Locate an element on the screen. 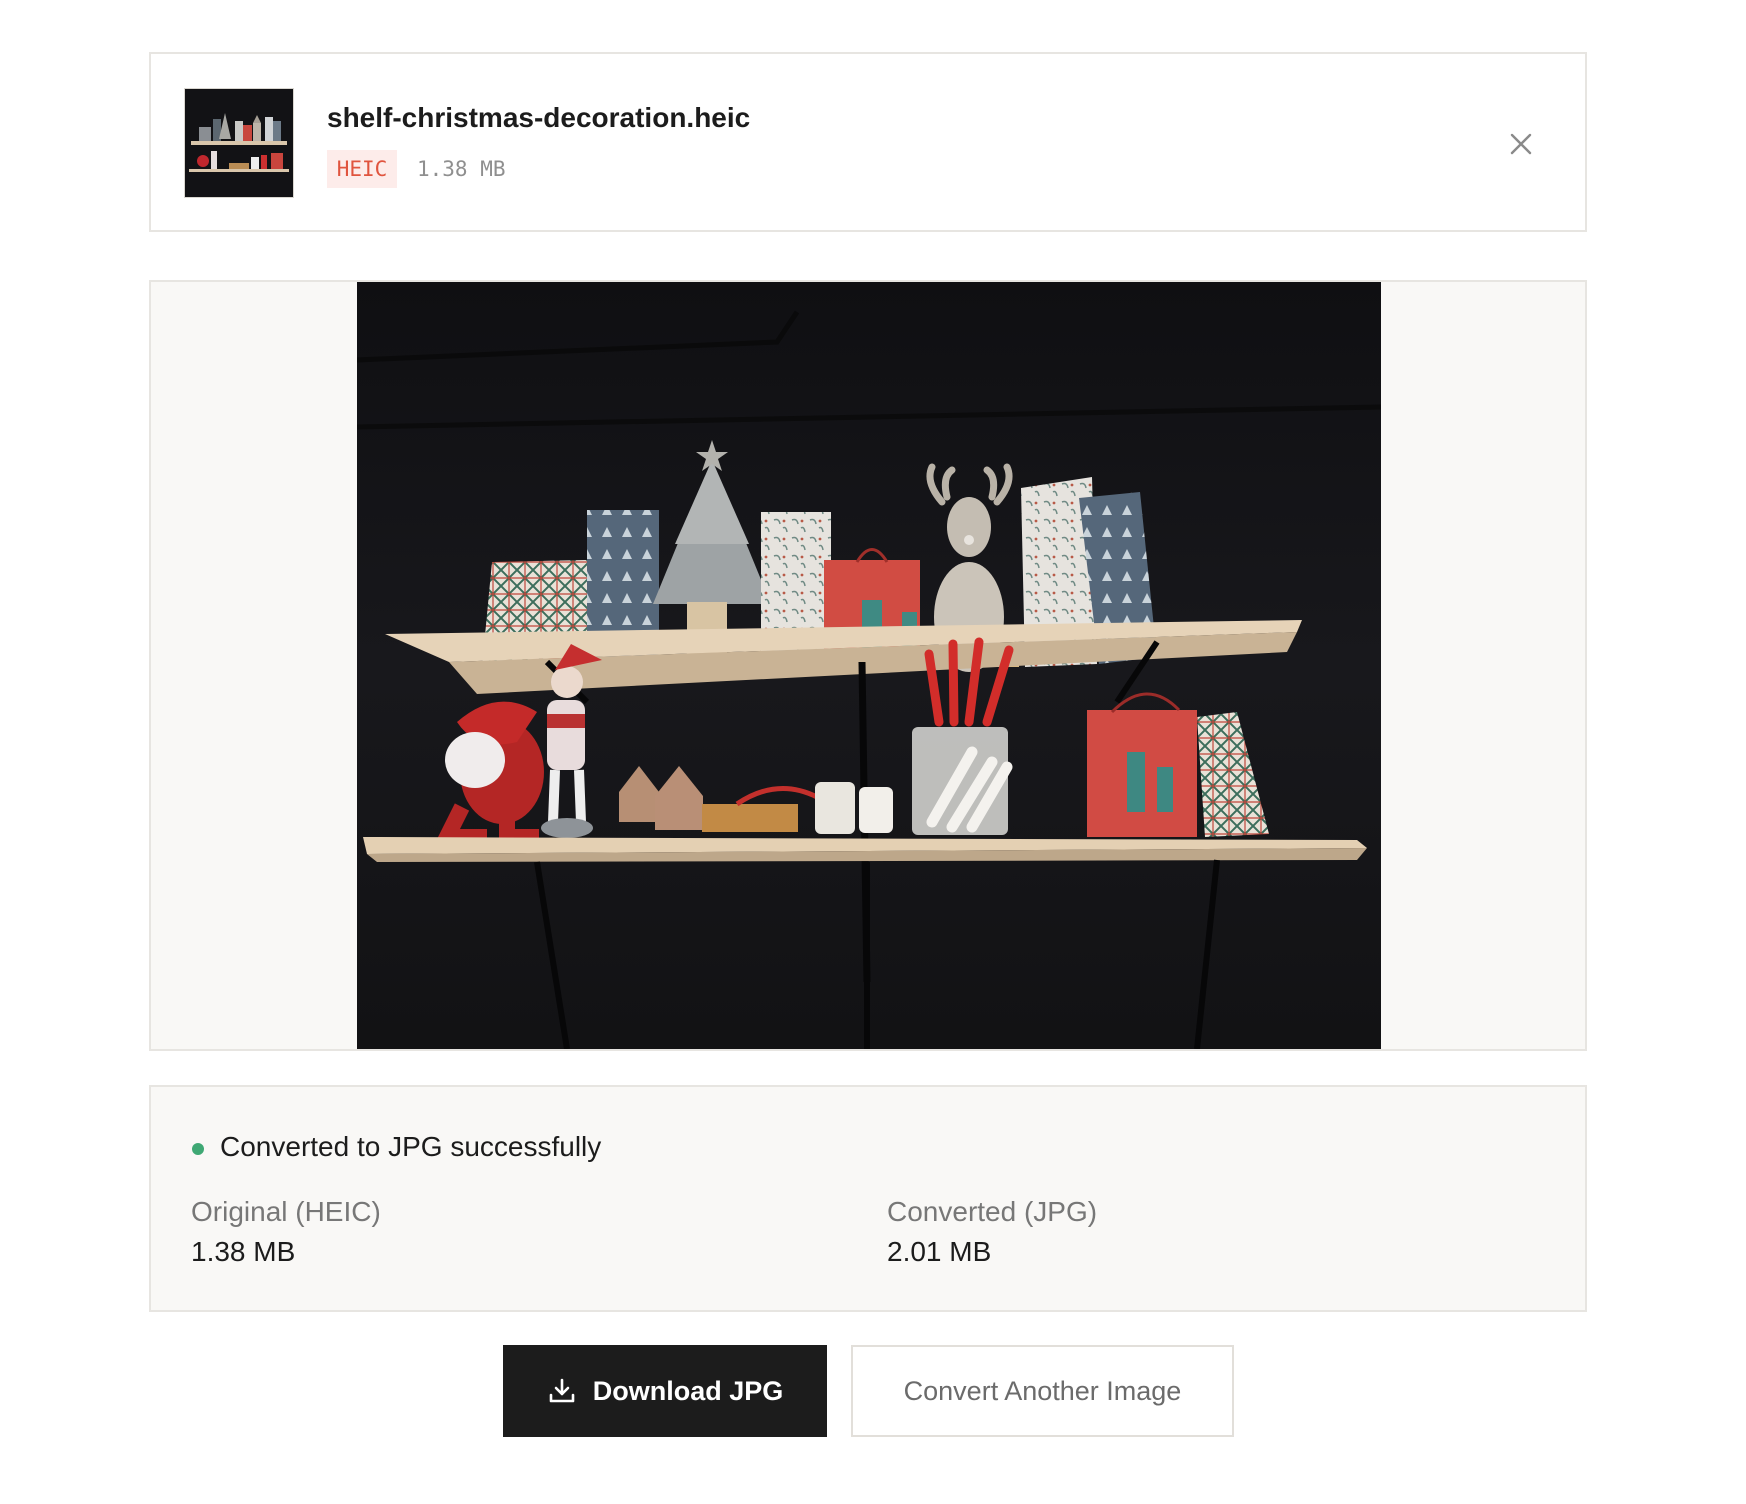  file-size: 1.38 MB is located at coordinates (461, 169).